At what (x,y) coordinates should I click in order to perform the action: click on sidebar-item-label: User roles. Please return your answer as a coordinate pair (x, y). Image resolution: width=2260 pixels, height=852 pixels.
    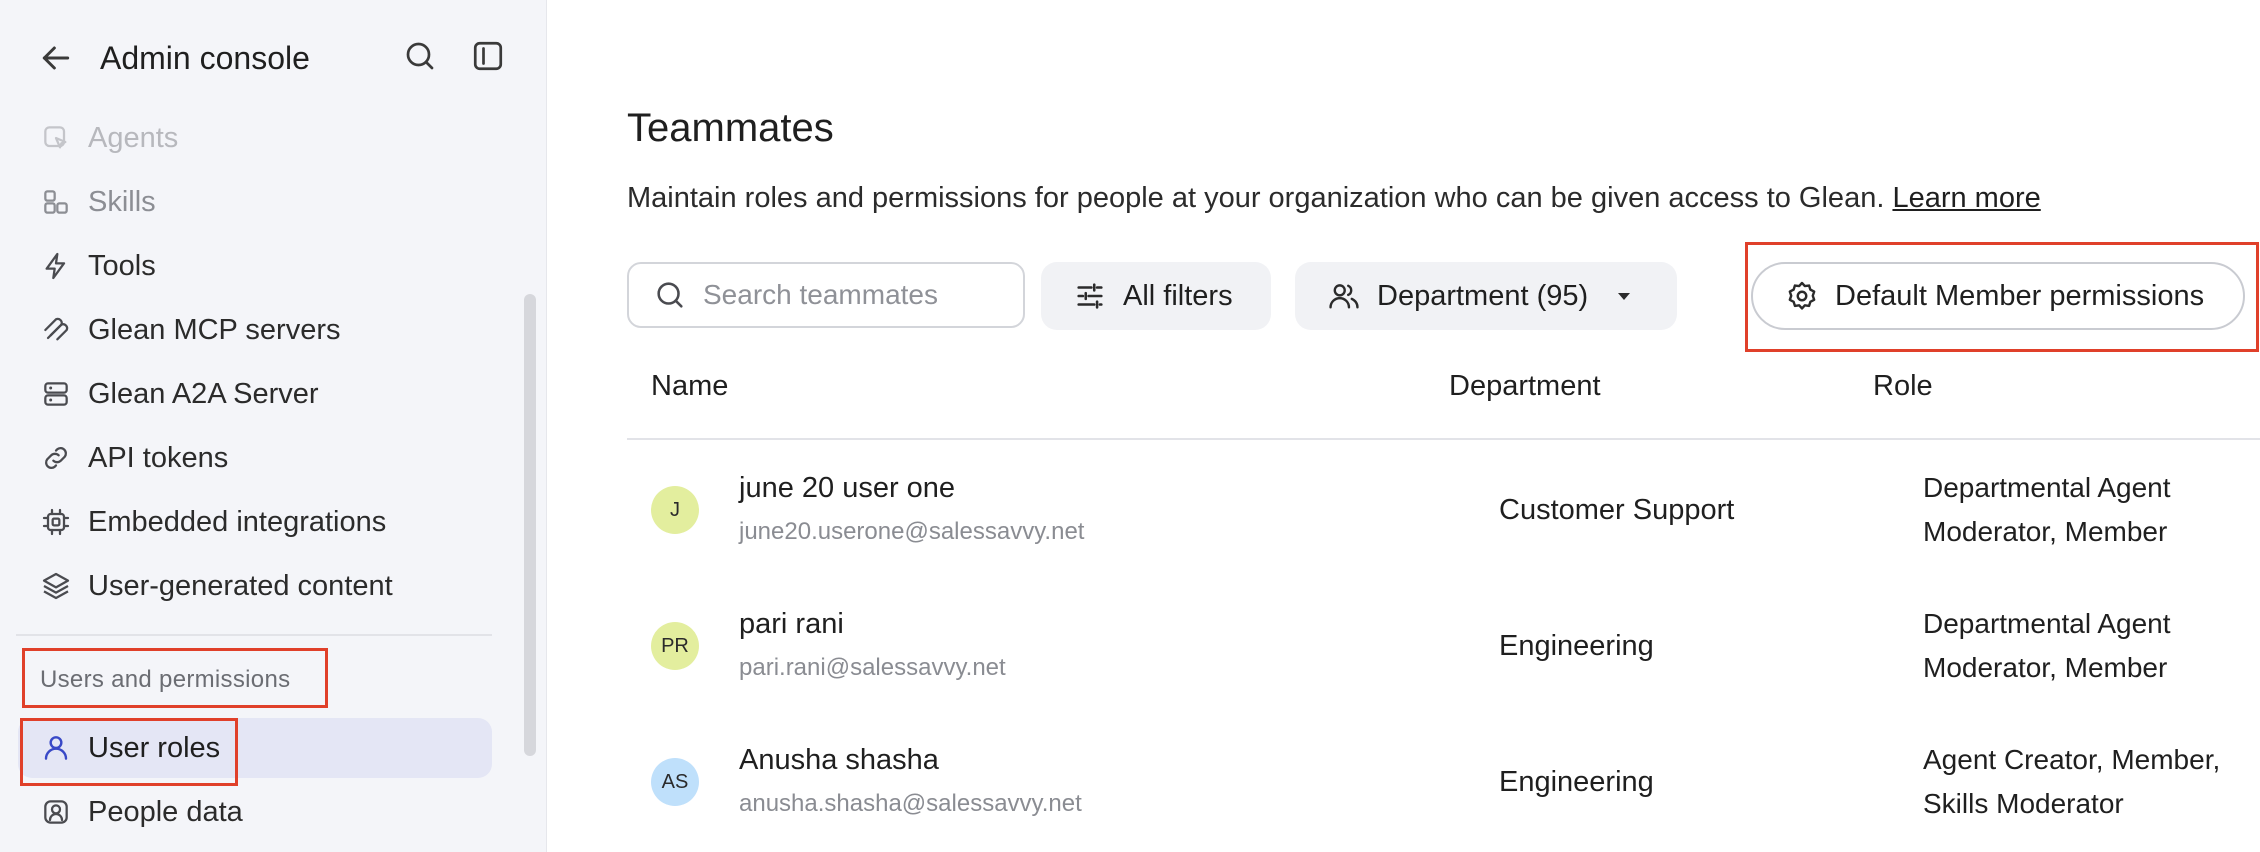
    Looking at the image, I should click on (154, 747).